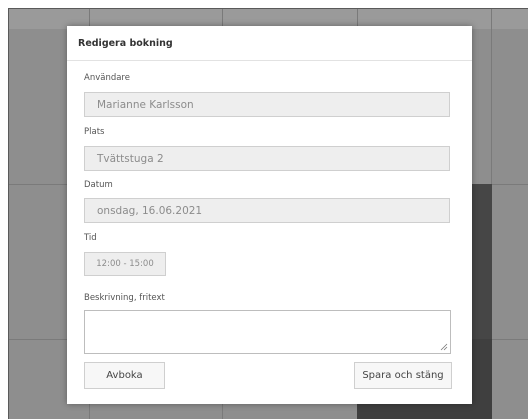  I want to click on dialog-title: Redigera bokning, so click(125, 43).